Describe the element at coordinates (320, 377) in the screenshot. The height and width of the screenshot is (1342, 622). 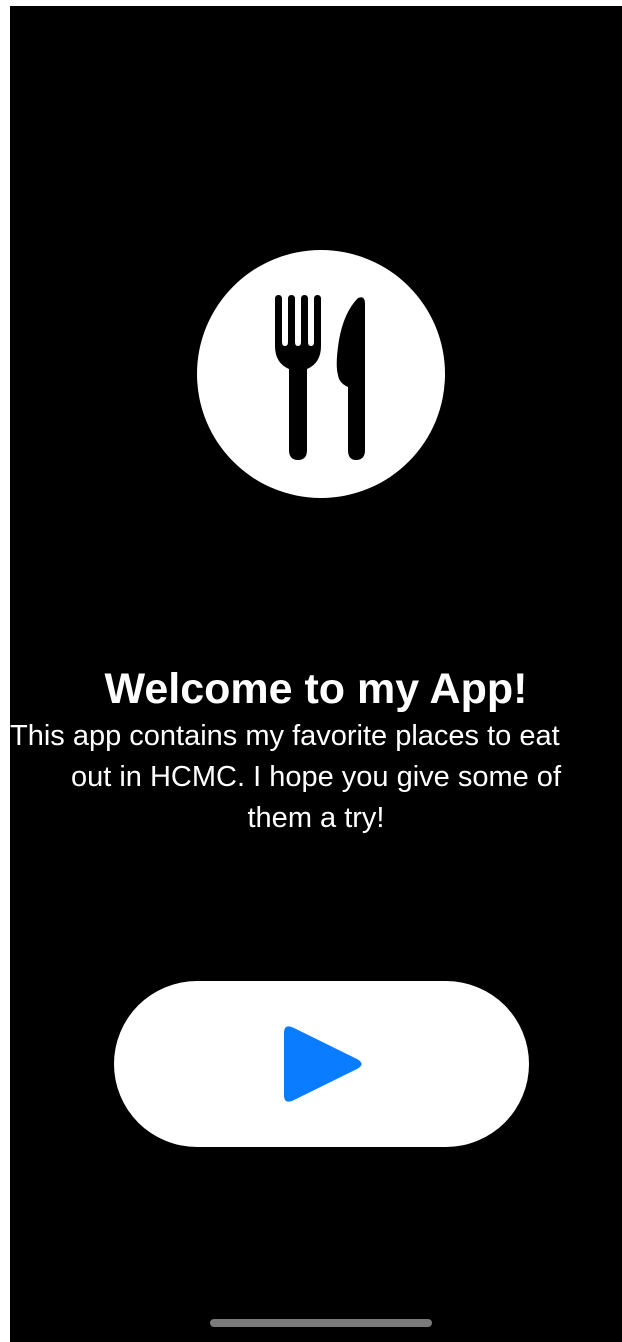
I see `fork-knife-icon` at that location.